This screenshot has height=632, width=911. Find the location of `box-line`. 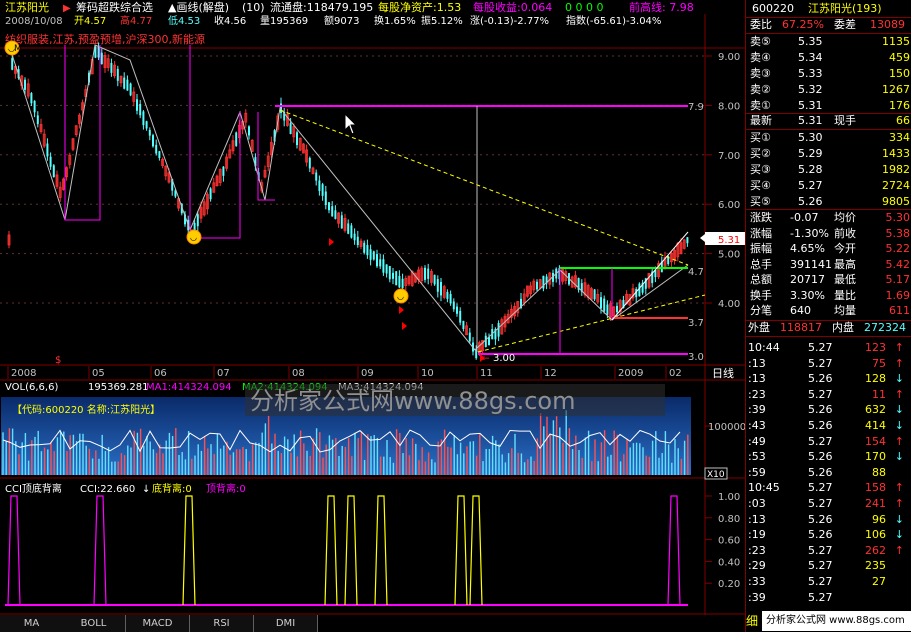

box-line is located at coordinates (82, 133).